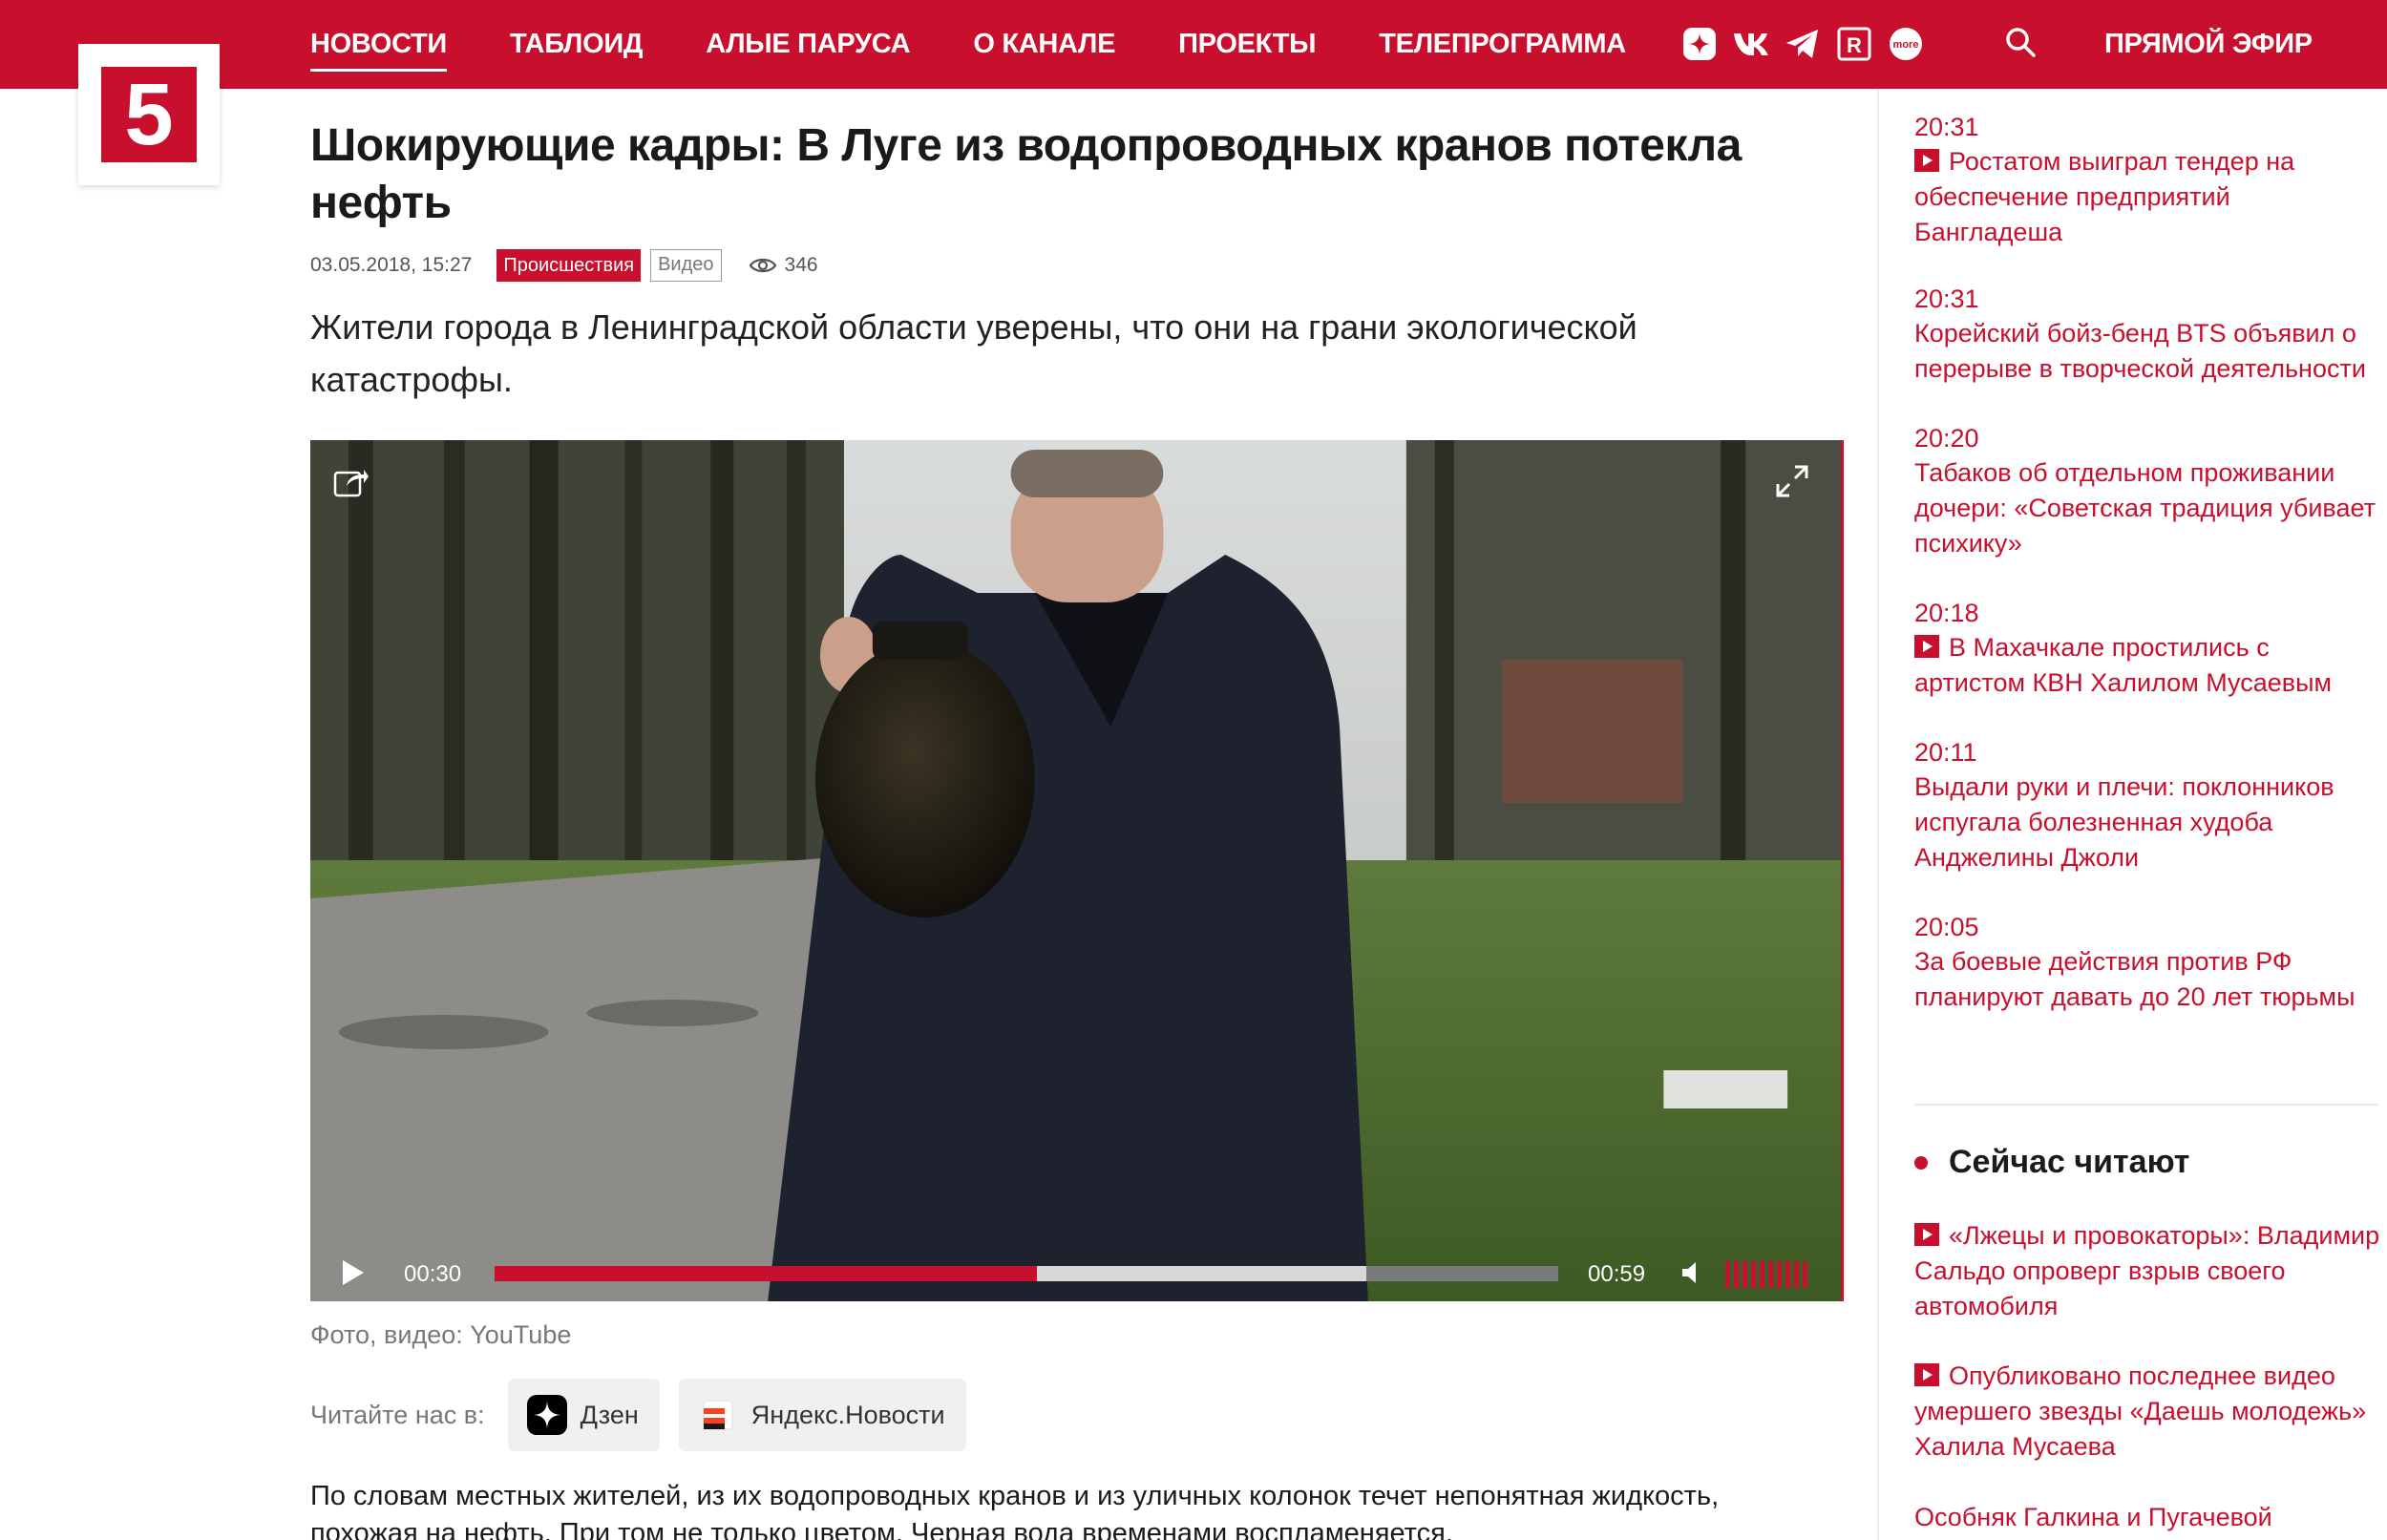  Describe the element at coordinates (577, 44) in the screenshot. I see `nav-item-tabloid: ТАБЛОИД` at that location.